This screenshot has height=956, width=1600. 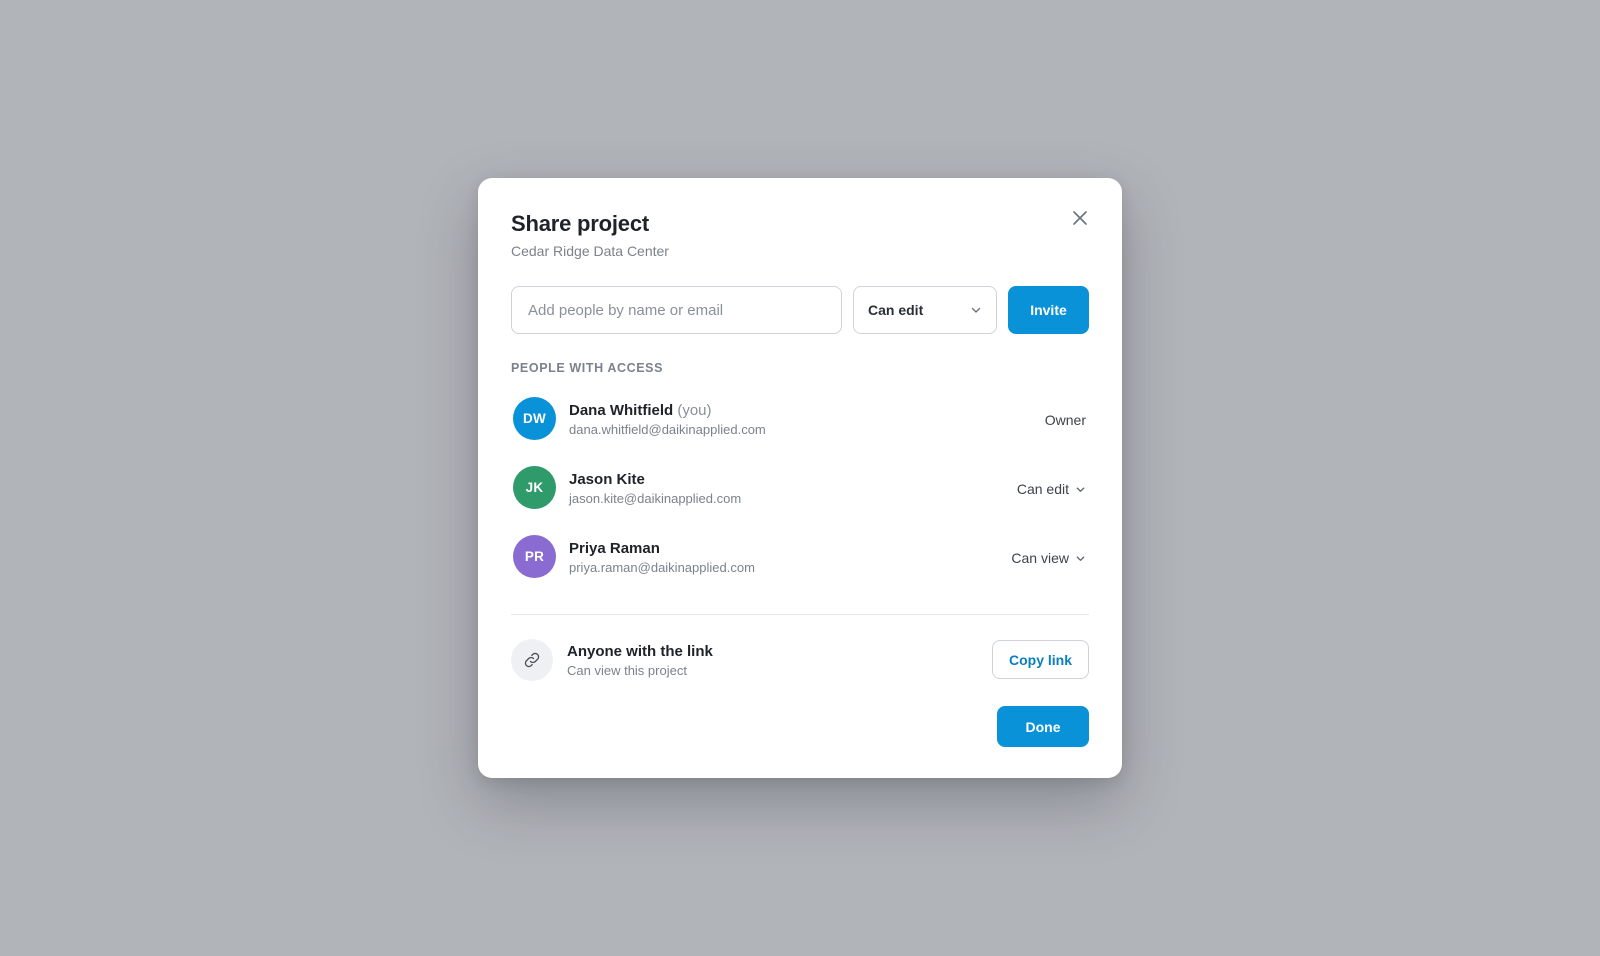 What do you see at coordinates (587, 368) in the screenshot?
I see `people-with-access-label: PEOPLE WITH ACCESS` at bounding box center [587, 368].